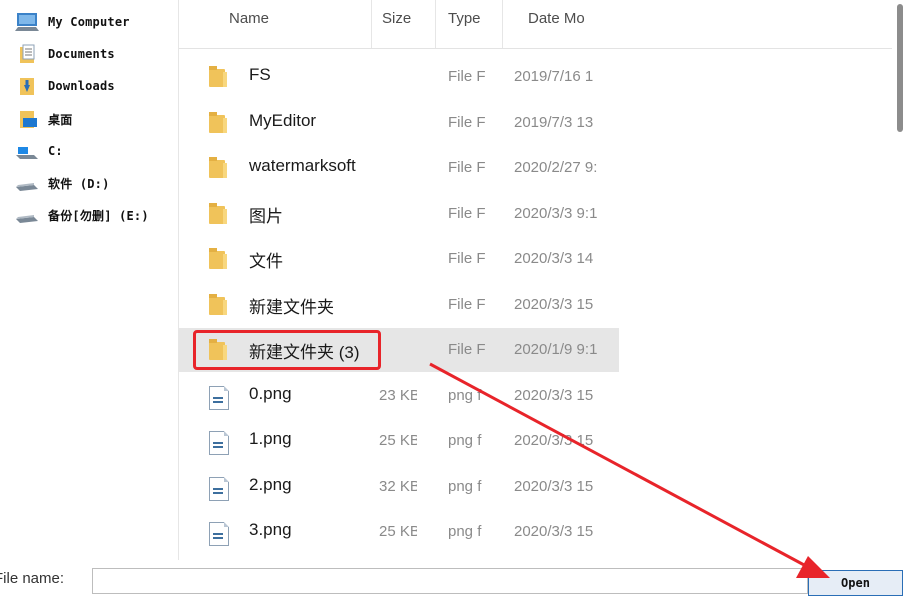 The width and height of the screenshot is (907, 599). What do you see at coordinates (399, 168) in the screenshot?
I see `file-row-watermarksoft: watermarksoft File F 2020/2/27 9:` at bounding box center [399, 168].